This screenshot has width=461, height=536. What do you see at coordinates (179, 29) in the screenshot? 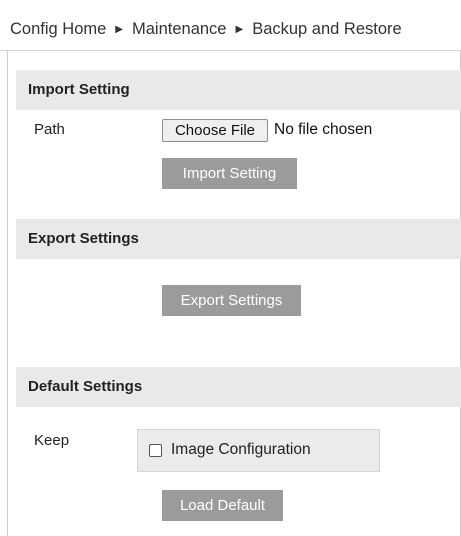
I see `breadcrumb-maintenance: Maintenance` at bounding box center [179, 29].